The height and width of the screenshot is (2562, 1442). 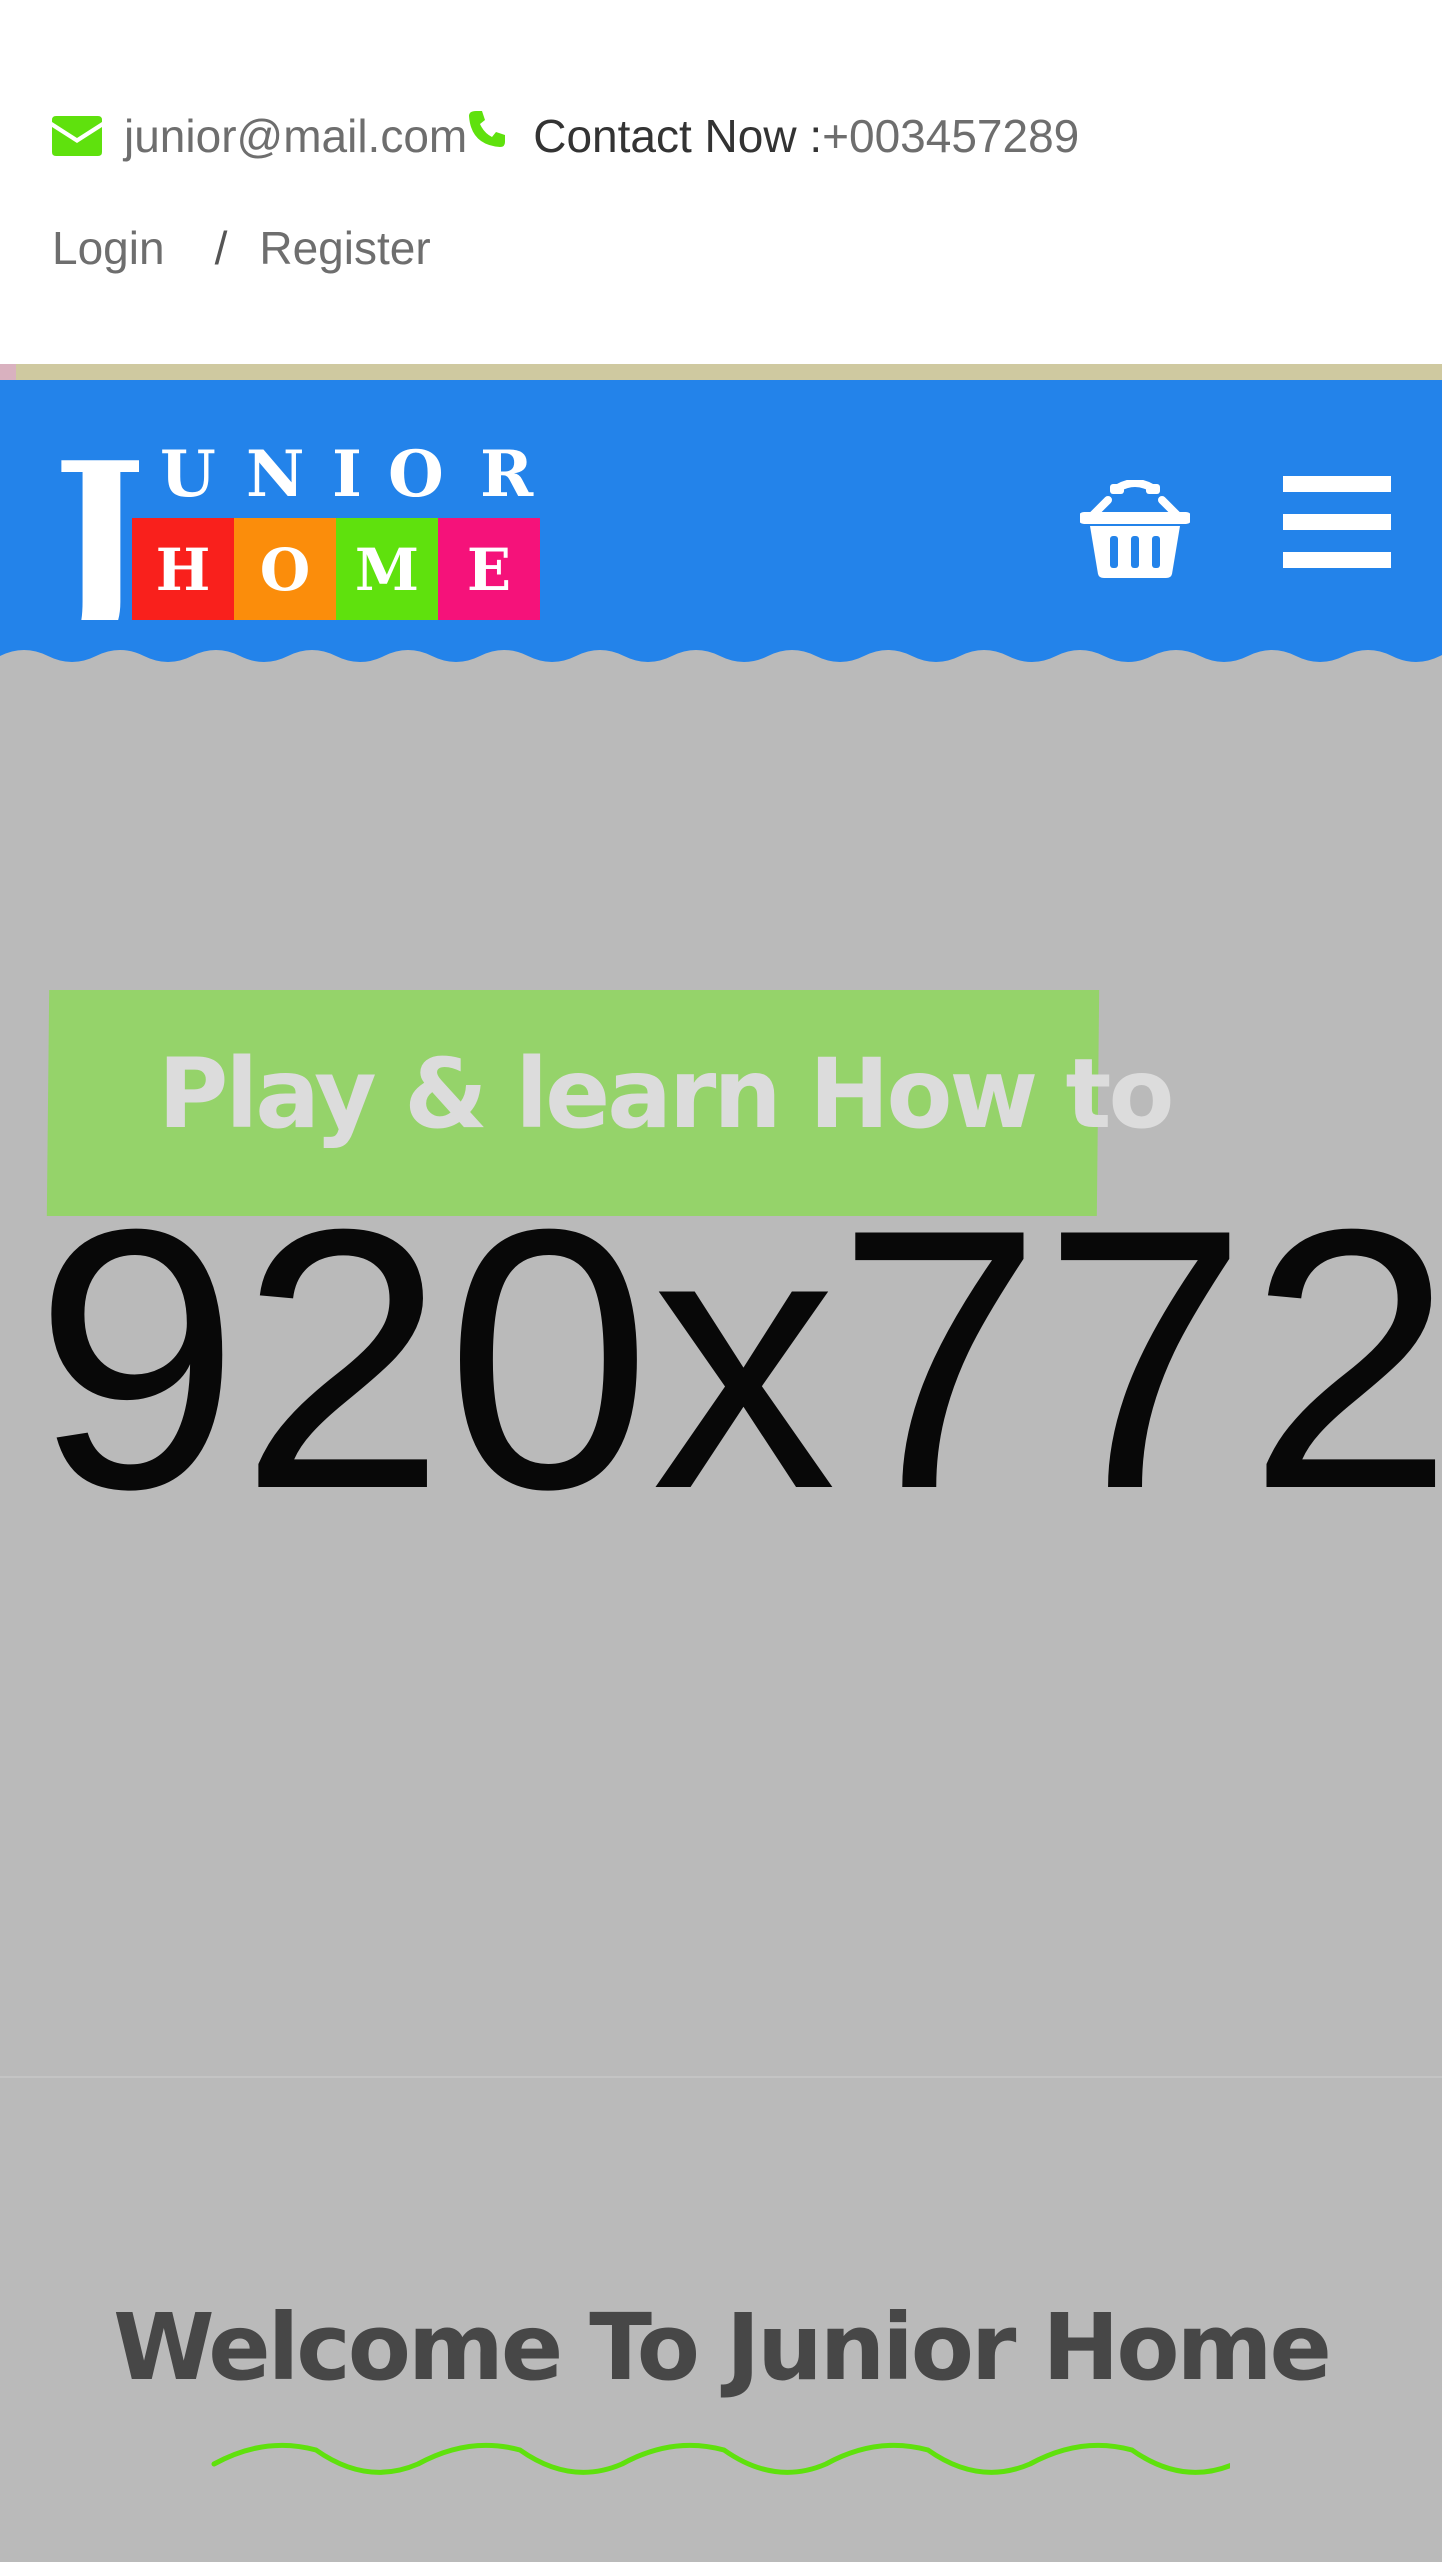 What do you see at coordinates (721, 2077) in the screenshot?
I see `hero-divider` at bounding box center [721, 2077].